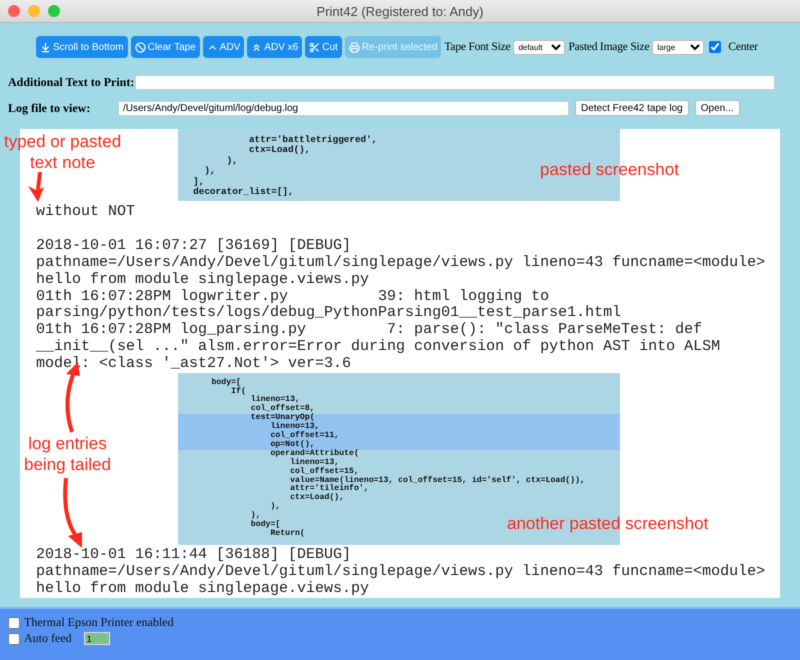 Image resolution: width=800 pixels, height=660 pixels. What do you see at coordinates (329, 313) in the screenshot?
I see `log-line: parsing/python/tests/logs/debug_PythonParsing01__test_parse1.html` at bounding box center [329, 313].